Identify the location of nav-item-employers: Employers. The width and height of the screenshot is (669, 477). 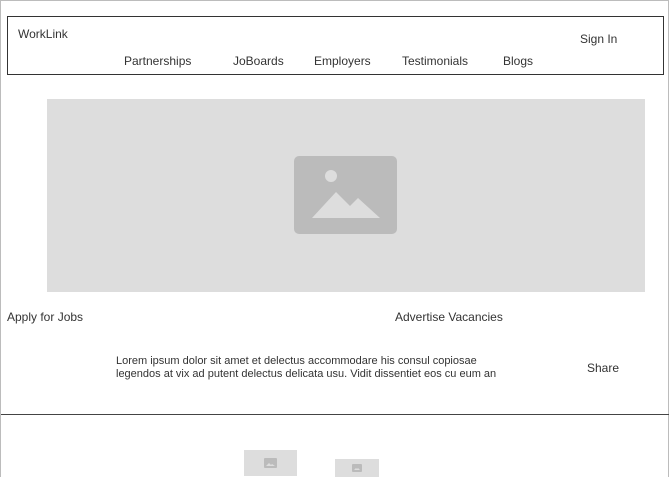
(342, 61).